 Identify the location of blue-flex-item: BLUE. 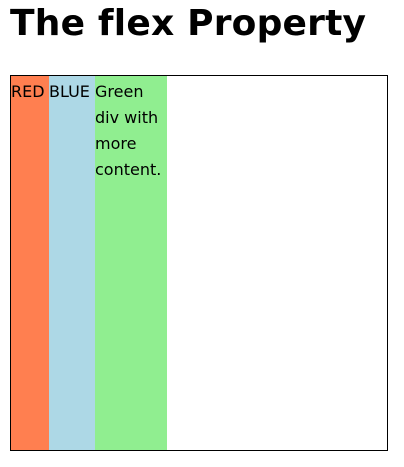
(72, 263).